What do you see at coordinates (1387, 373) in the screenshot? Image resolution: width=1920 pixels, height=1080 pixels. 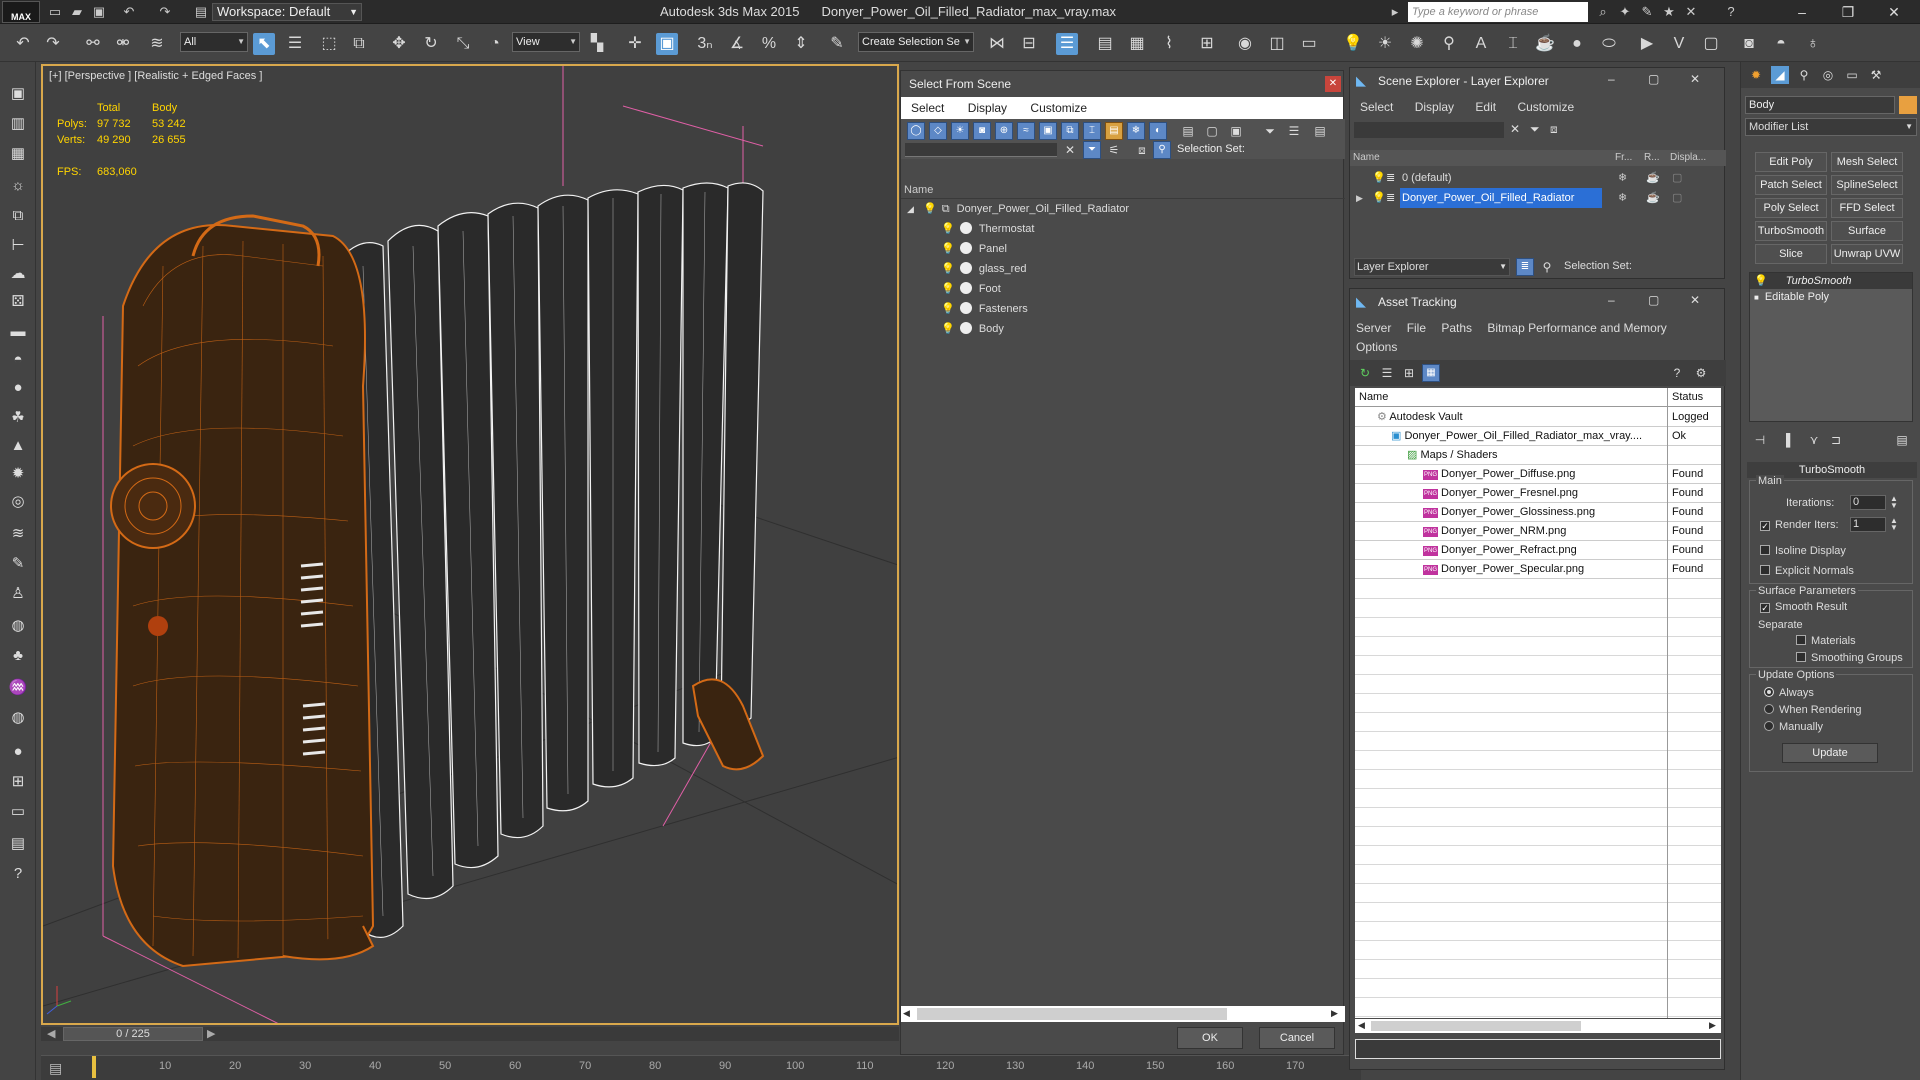 I see `list-view-icon: ☰` at bounding box center [1387, 373].